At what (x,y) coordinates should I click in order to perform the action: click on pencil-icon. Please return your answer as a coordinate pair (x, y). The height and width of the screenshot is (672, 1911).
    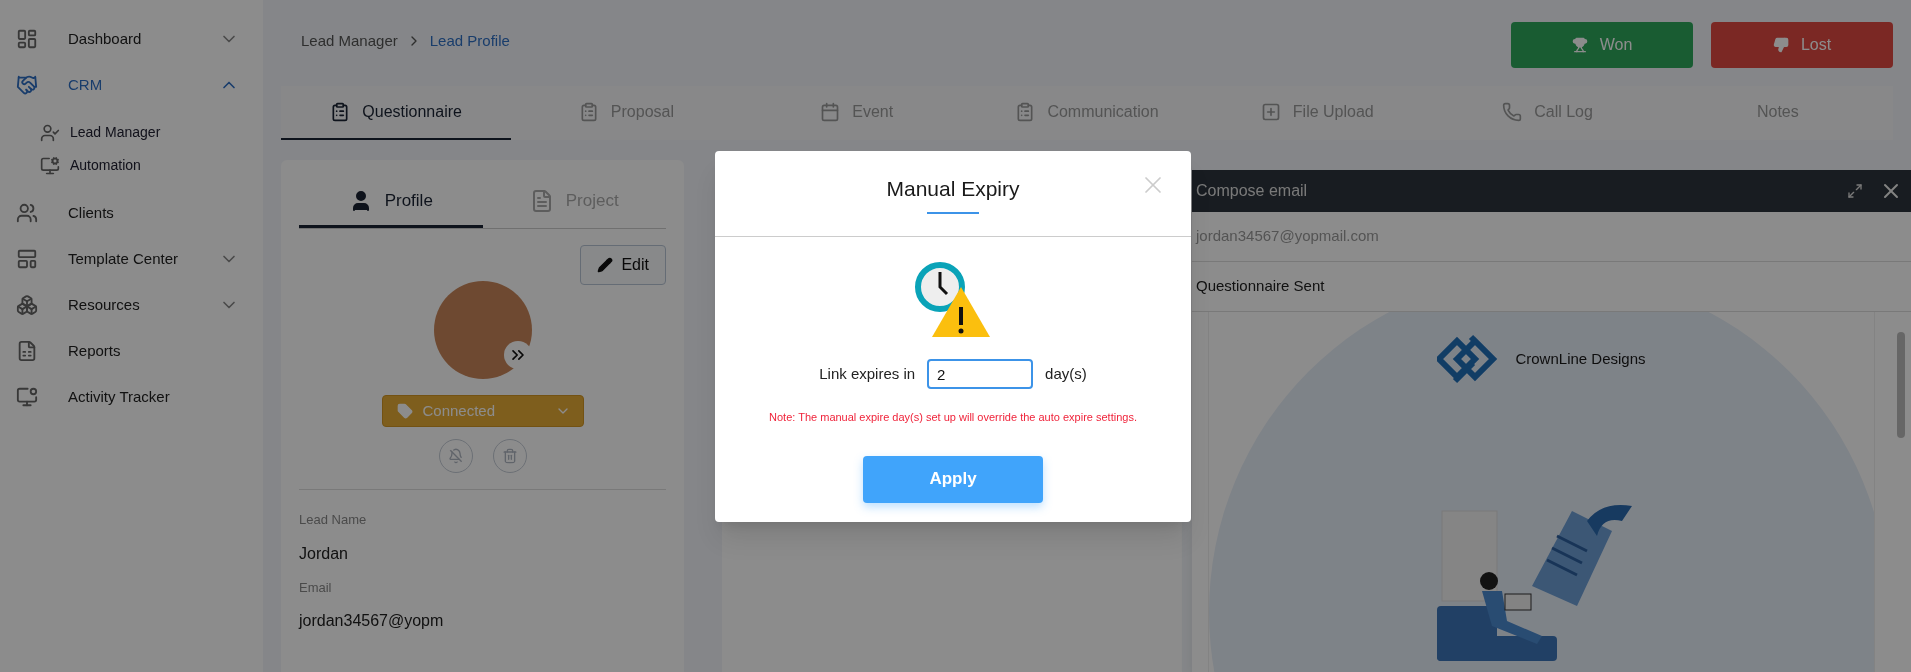
    Looking at the image, I should click on (605, 265).